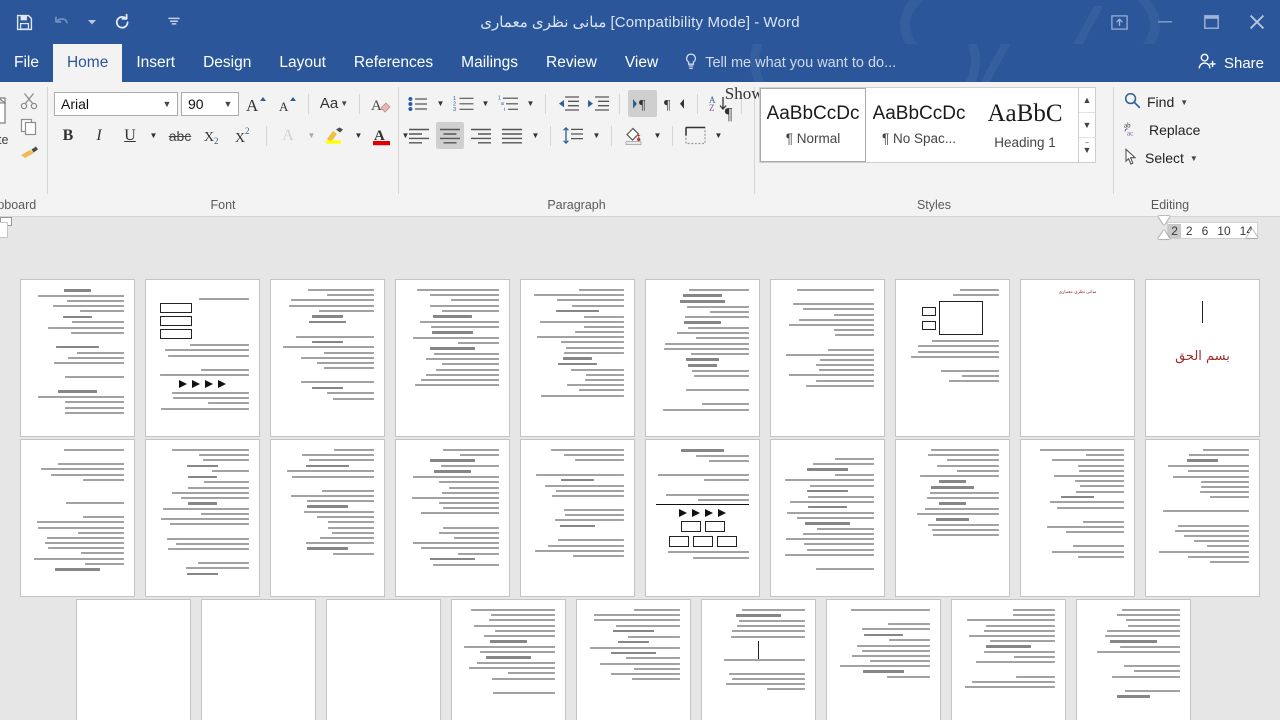 This screenshot has height=720, width=1280. Describe the element at coordinates (6, 121) in the screenshot. I see `paste-button: Paste ▼` at that location.